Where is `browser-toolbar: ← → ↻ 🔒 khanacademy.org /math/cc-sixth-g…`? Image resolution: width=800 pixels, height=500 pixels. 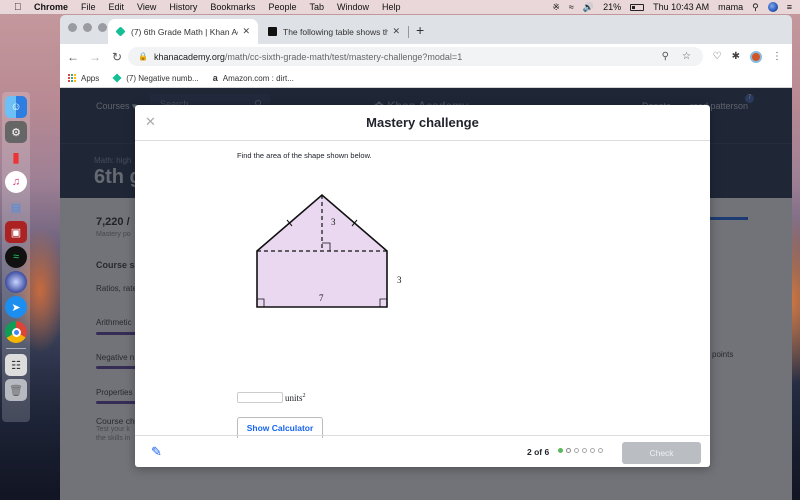
browser-toolbar: ← → ↻ 🔒 khanacademy.org /math/cc-sixth-g… is located at coordinates (426, 56).